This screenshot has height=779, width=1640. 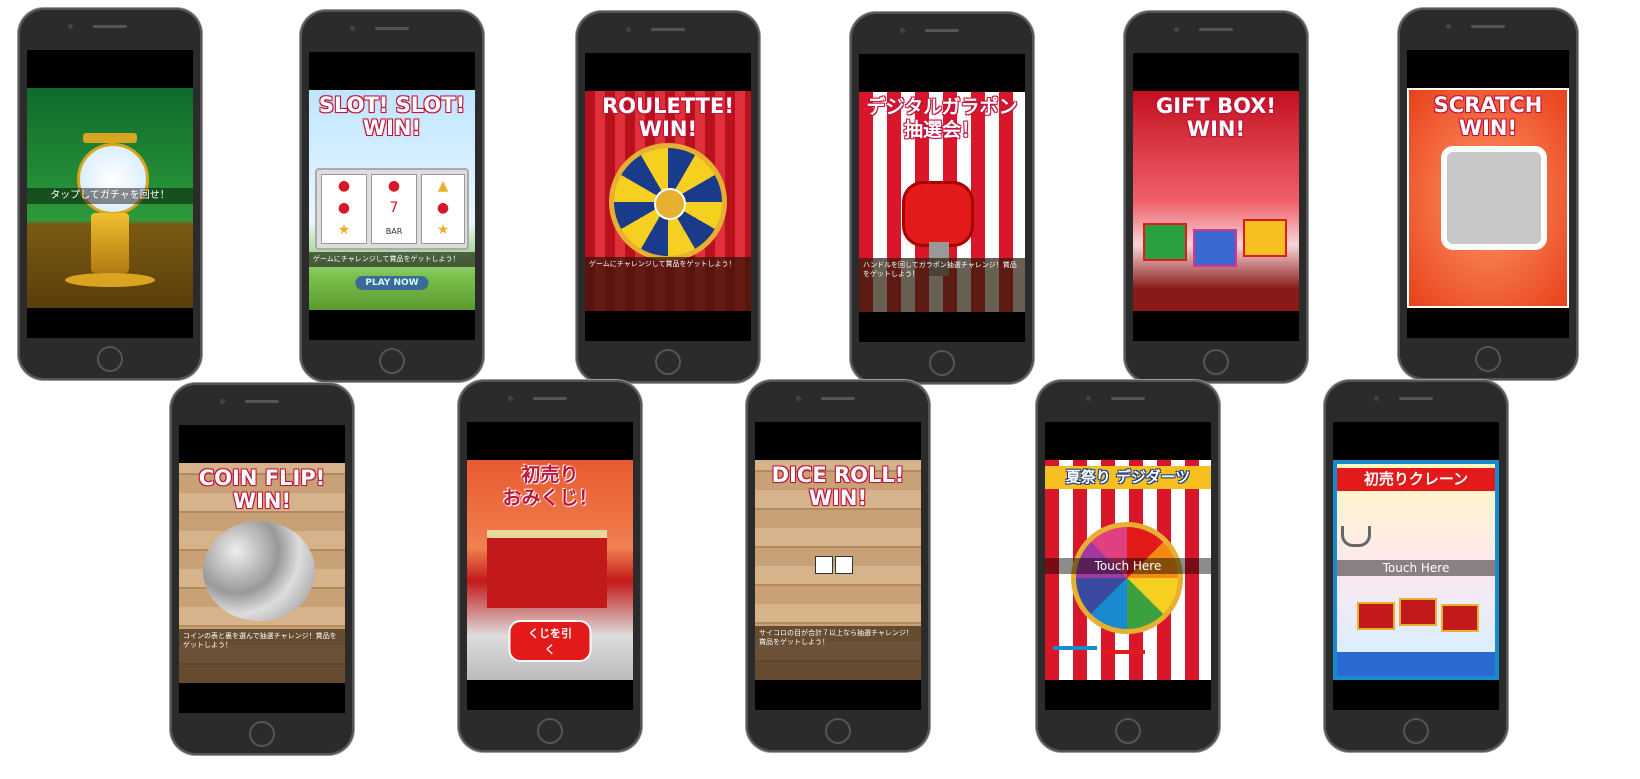 What do you see at coordinates (259, 571) in the screenshot?
I see `coin-pile-icon` at bounding box center [259, 571].